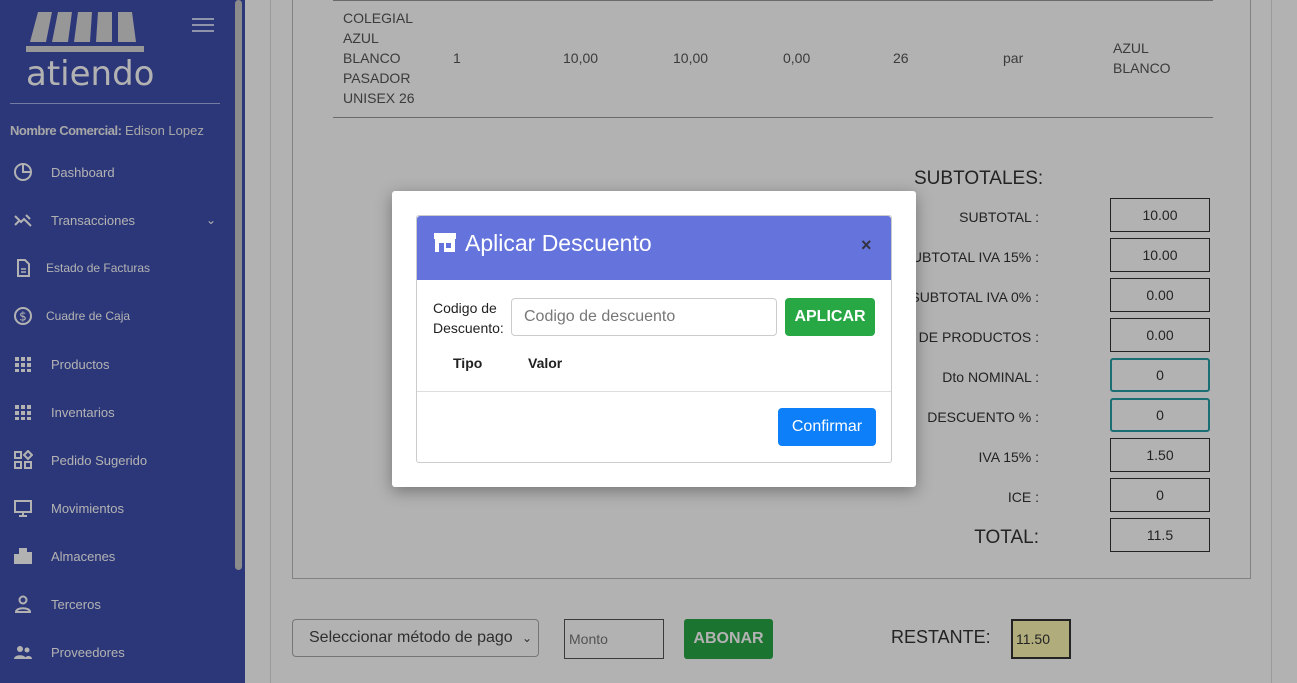 Image resolution: width=1297 pixels, height=683 pixels. I want to click on modal-title: Aplicar Descuento, so click(558, 243).